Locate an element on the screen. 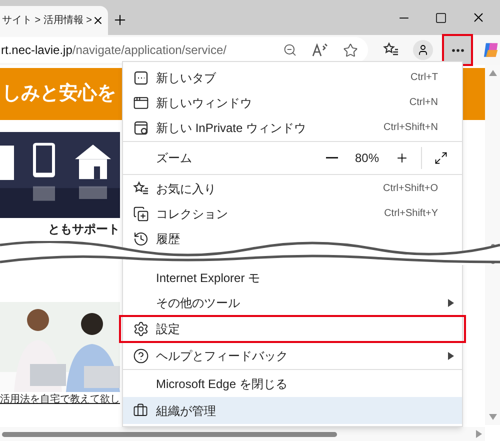 This screenshot has width=500, height=443. scroll-down-icon is located at coordinates (492, 417).